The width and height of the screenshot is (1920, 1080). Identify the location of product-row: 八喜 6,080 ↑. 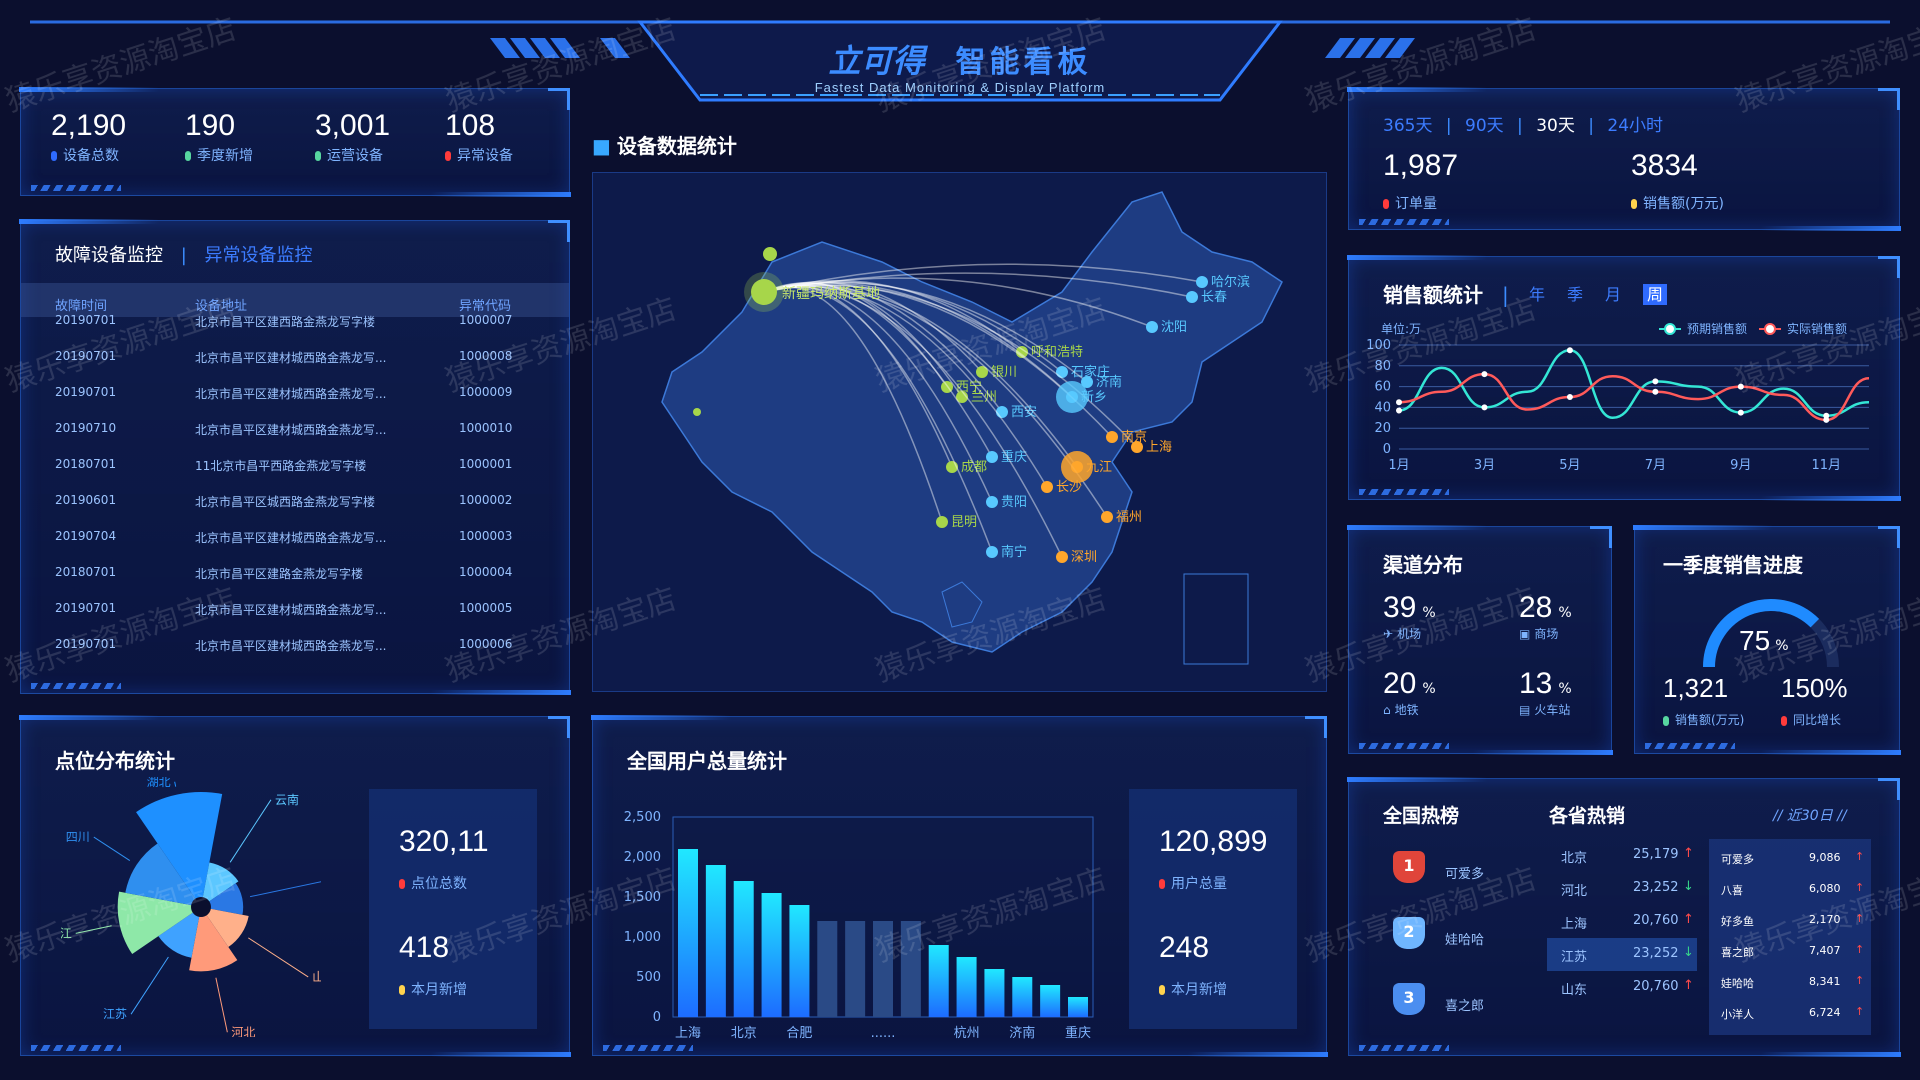
(1790, 890).